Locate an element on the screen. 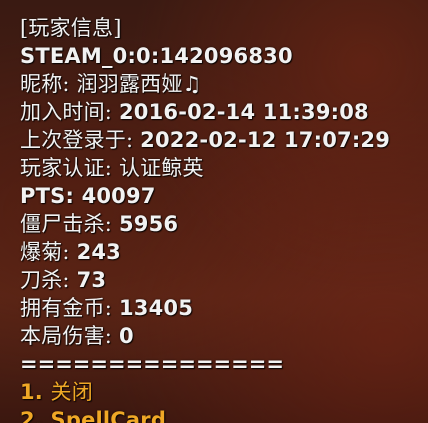  headshots-value: 243 is located at coordinates (98, 252).